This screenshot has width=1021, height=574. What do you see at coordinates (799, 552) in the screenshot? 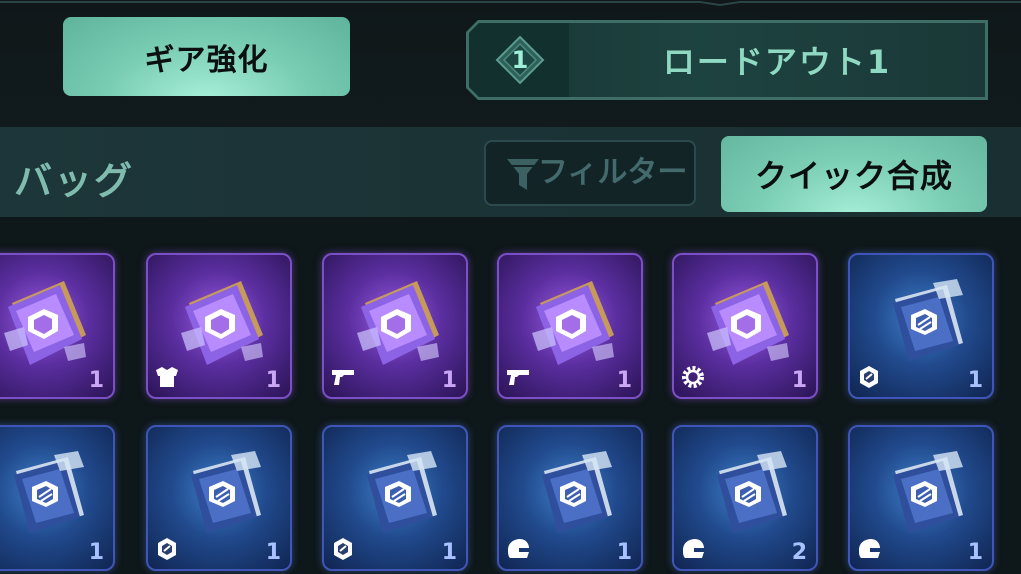
I see `item-count: 2` at bounding box center [799, 552].